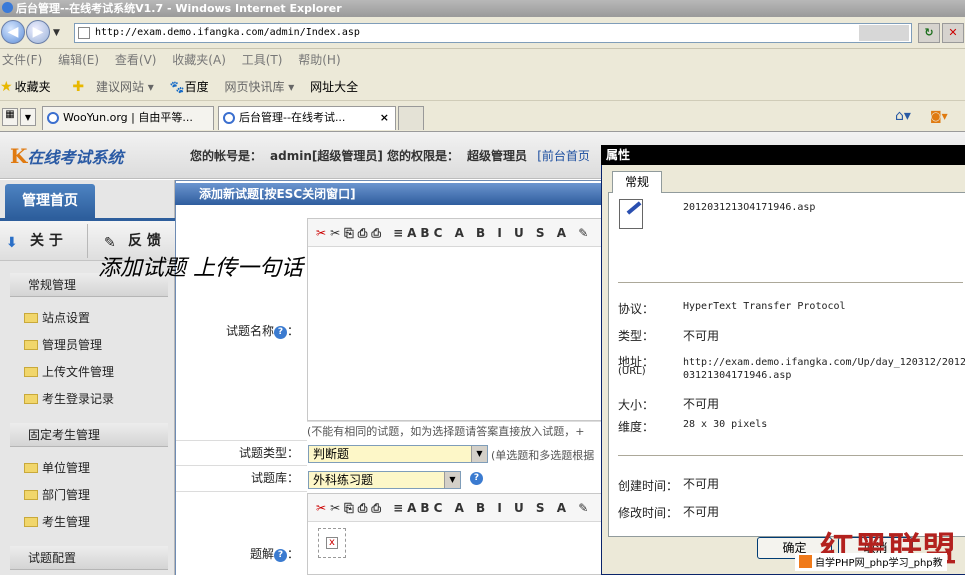 This screenshot has width=965, height=575. What do you see at coordinates (884, 33) in the screenshot?
I see `compat-controls` at bounding box center [884, 33].